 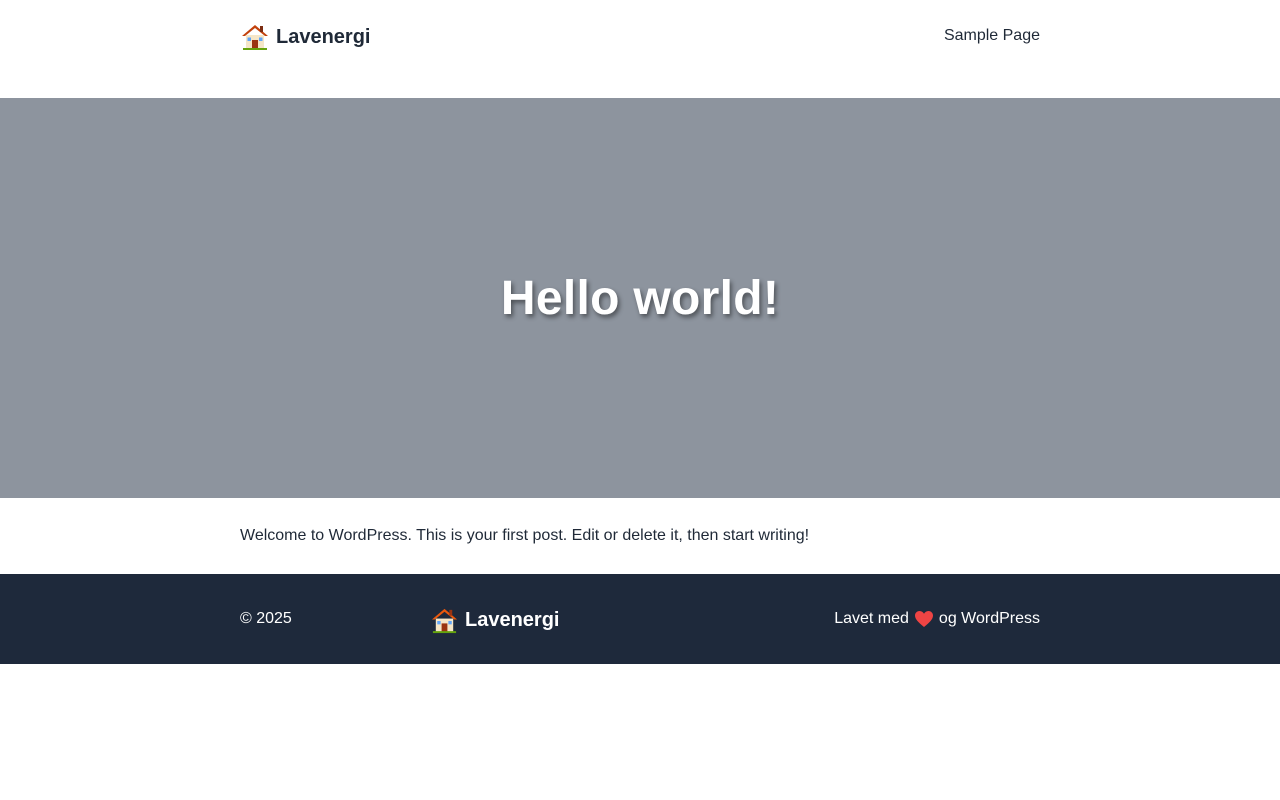 I want to click on footer-brand-link: Lavenergi, so click(x=494, y=620).